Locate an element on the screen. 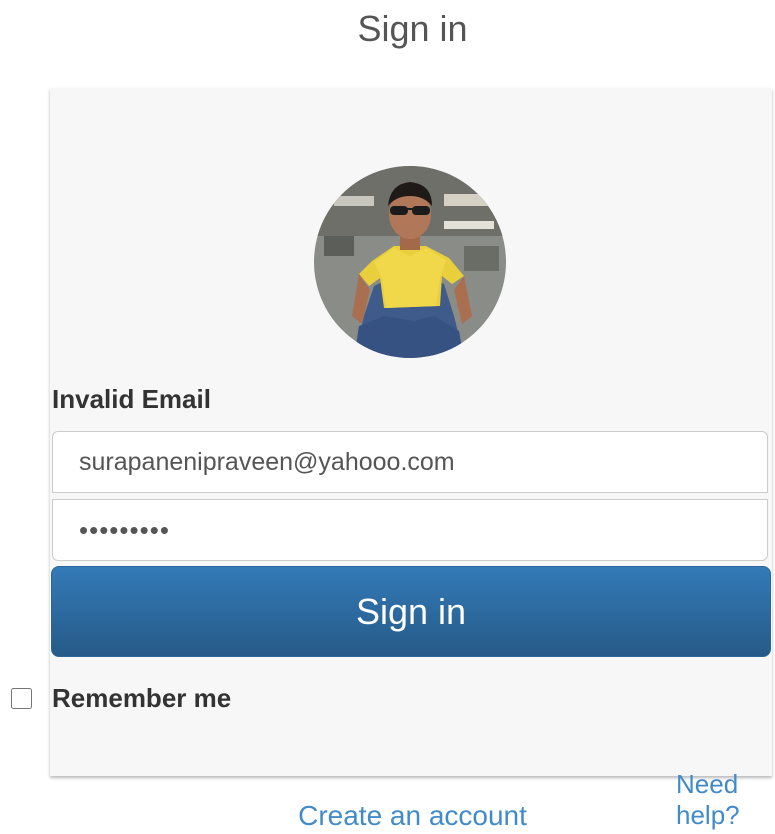  remember-me-row: Remember me is located at coordinates (121, 698).